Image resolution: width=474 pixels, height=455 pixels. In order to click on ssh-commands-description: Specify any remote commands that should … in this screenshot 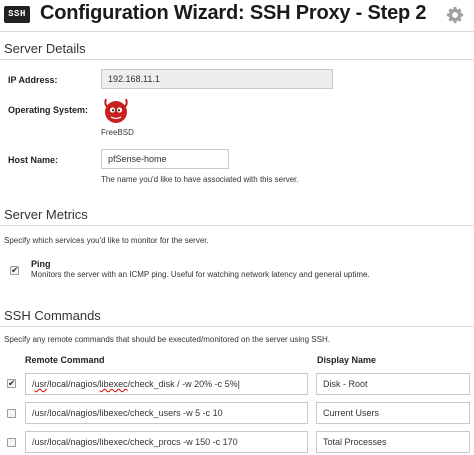, I will do `click(167, 339)`.